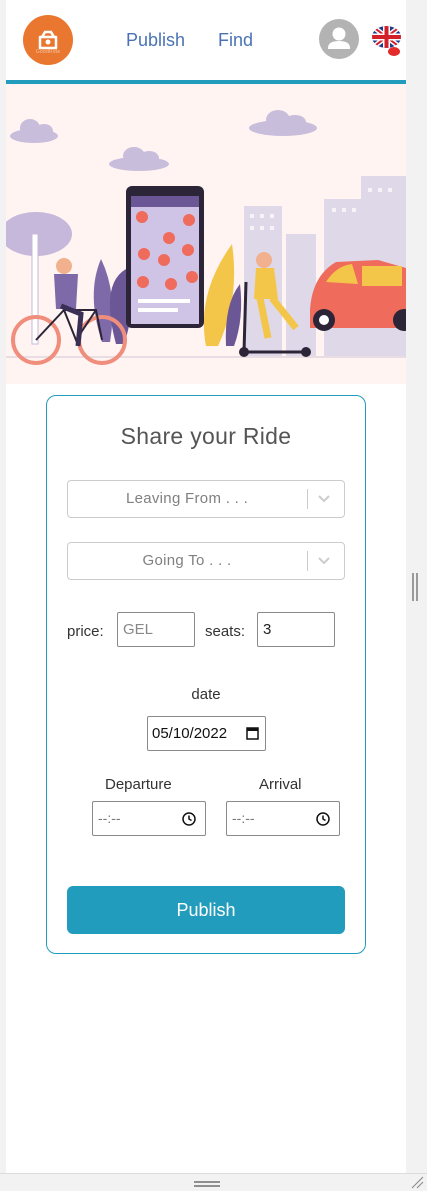  What do you see at coordinates (187, 498) in the screenshot?
I see `leaving-from-placeholder: Leaving From . . .` at bounding box center [187, 498].